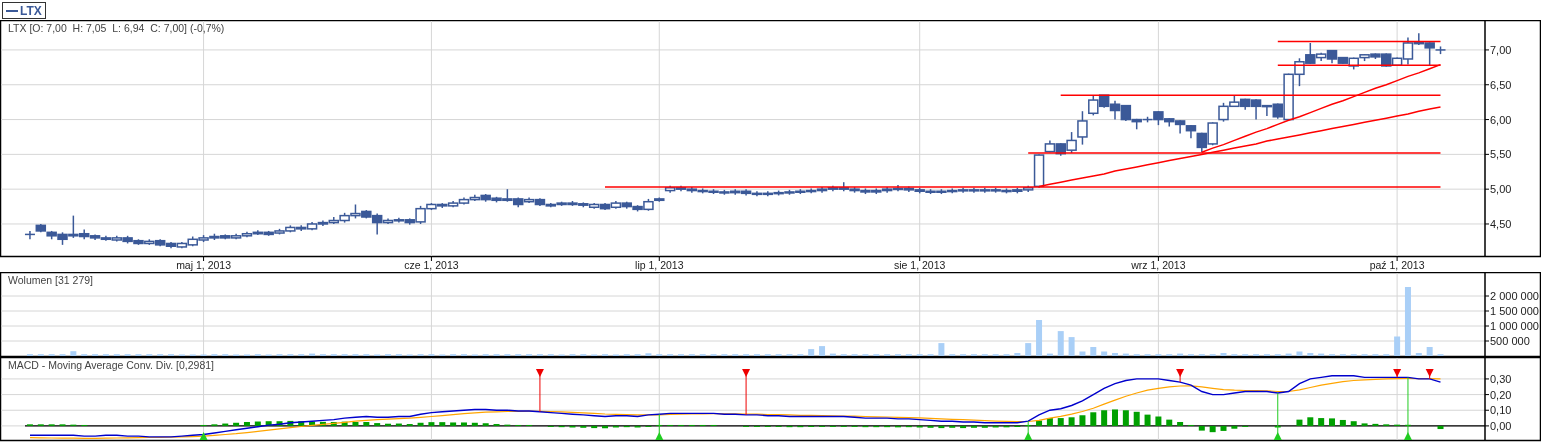 The height and width of the screenshot is (443, 1541). I want to click on axis-label: 0,00, so click(1501, 425).